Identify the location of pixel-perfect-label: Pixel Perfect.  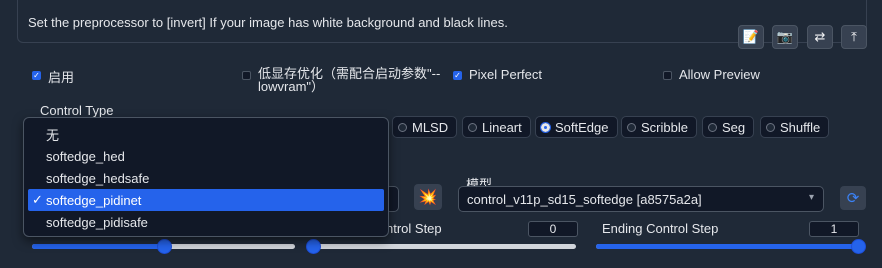
(505, 74).